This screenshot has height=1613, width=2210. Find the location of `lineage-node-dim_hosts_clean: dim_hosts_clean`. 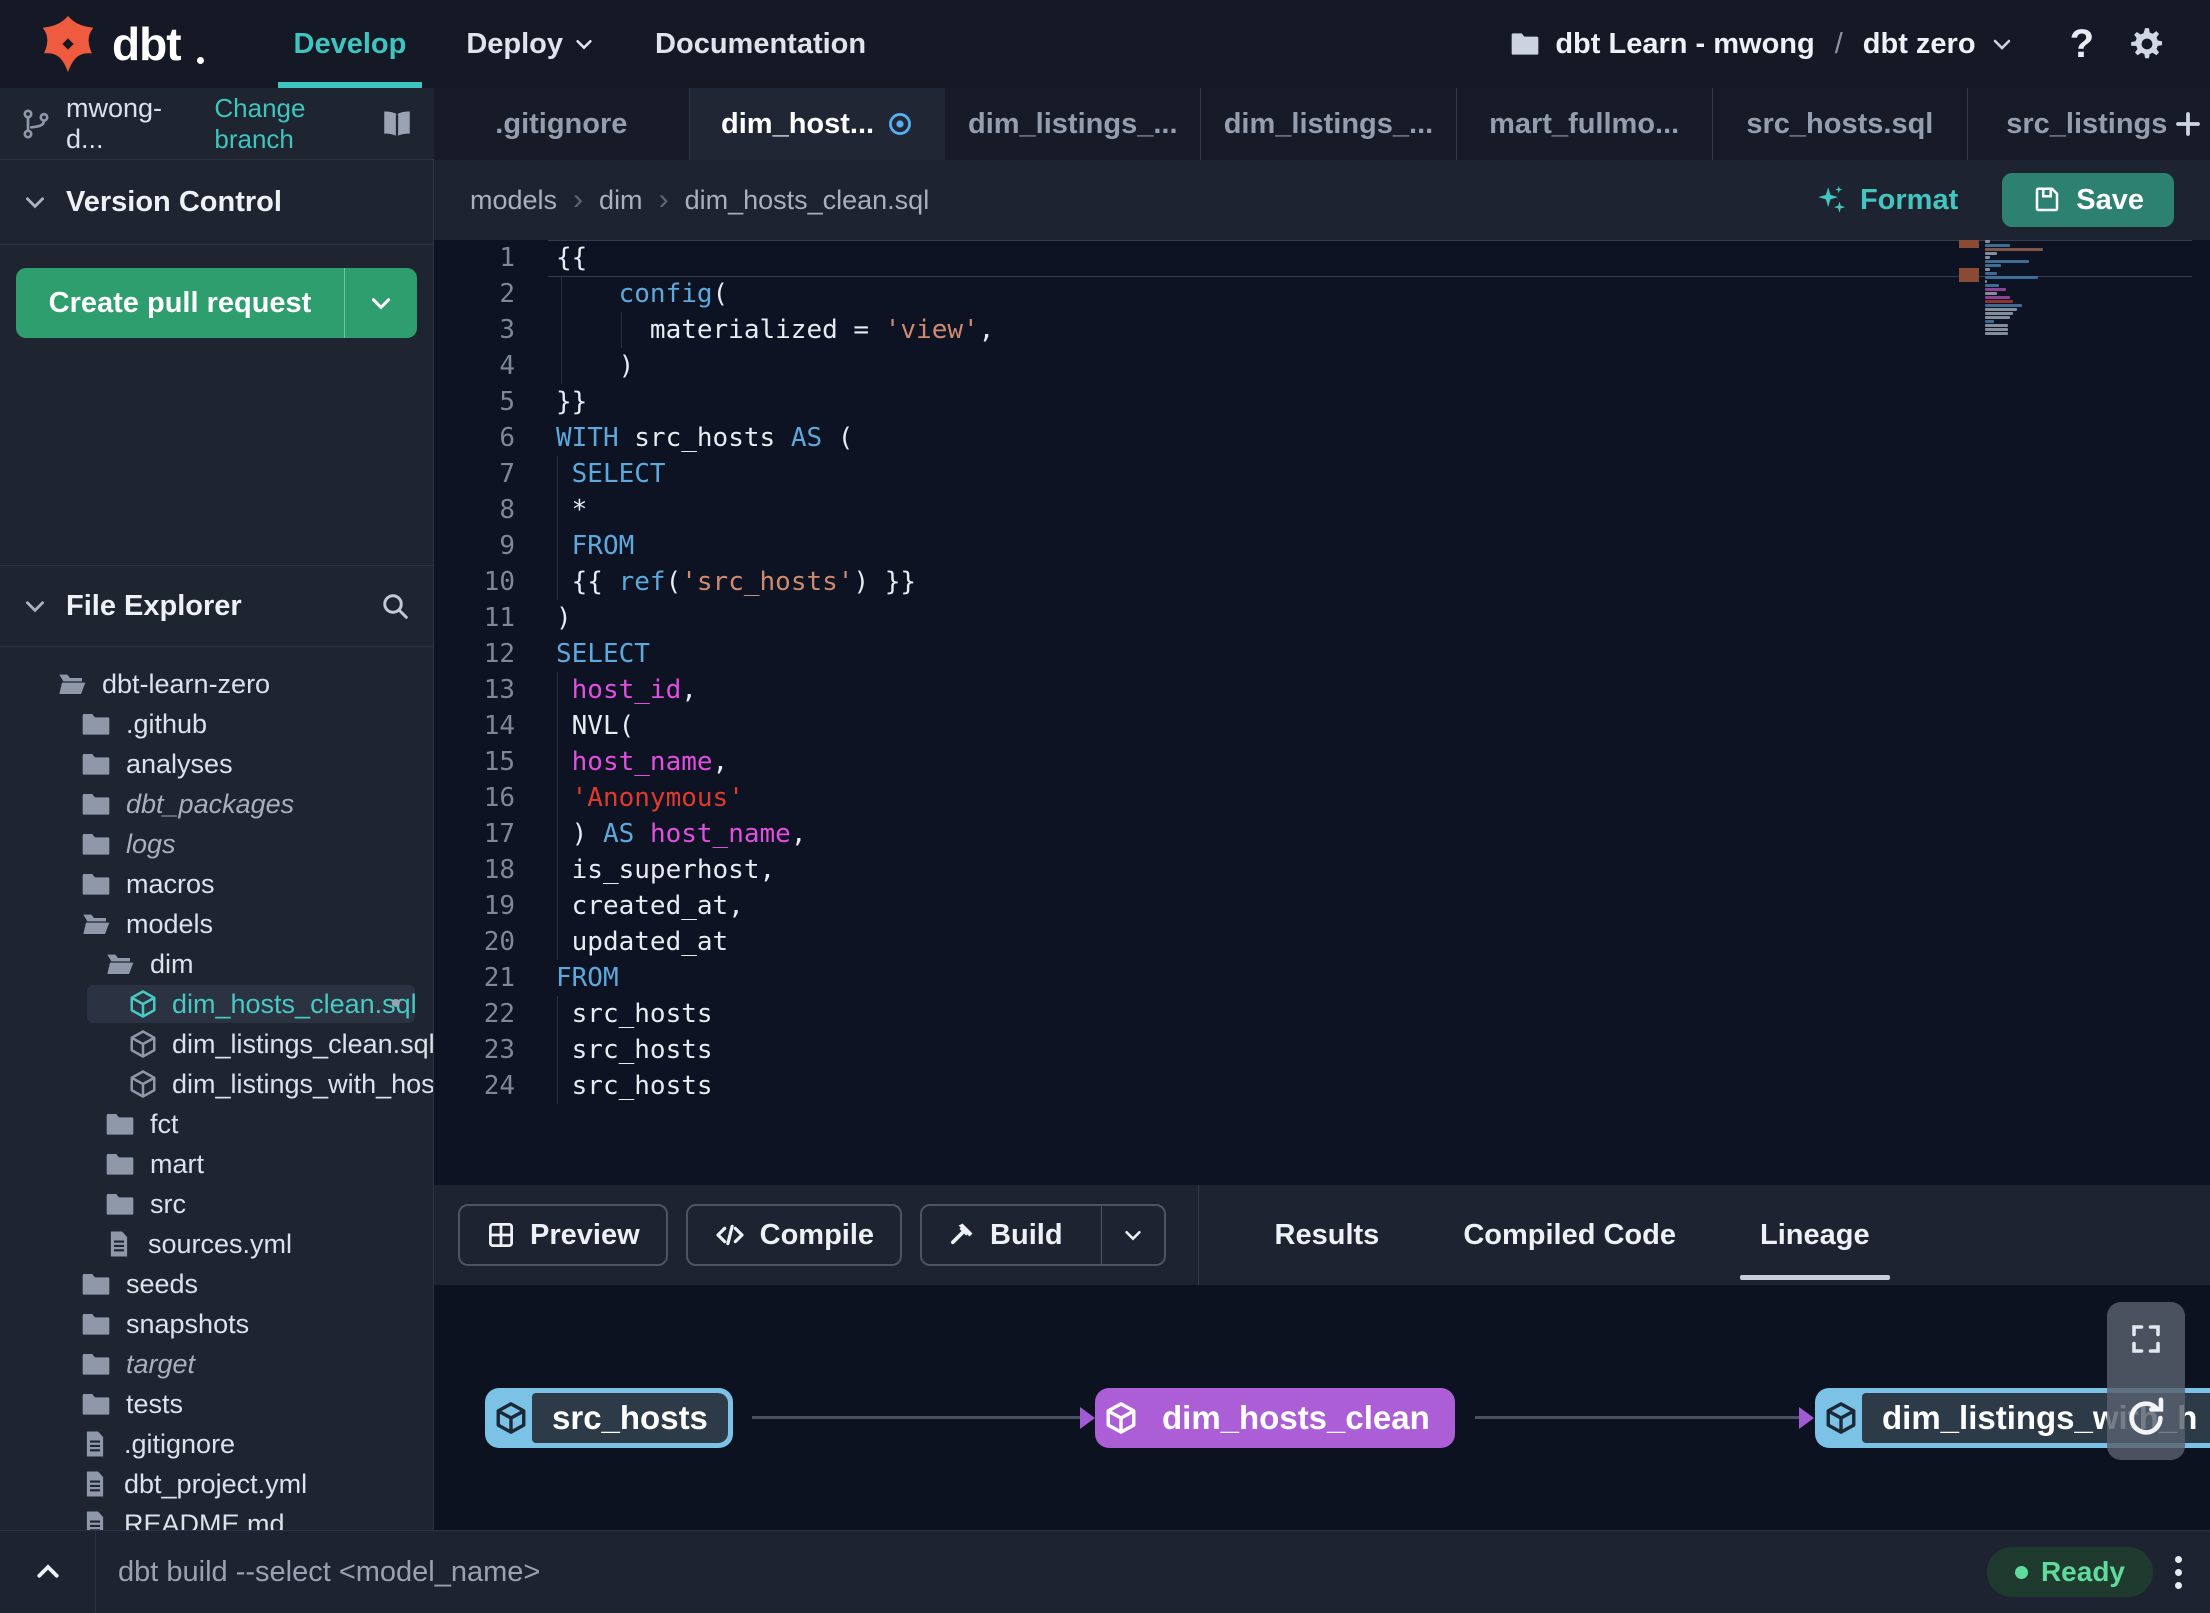

lineage-node-dim_hosts_clean: dim_hosts_clean is located at coordinates (1275, 1418).